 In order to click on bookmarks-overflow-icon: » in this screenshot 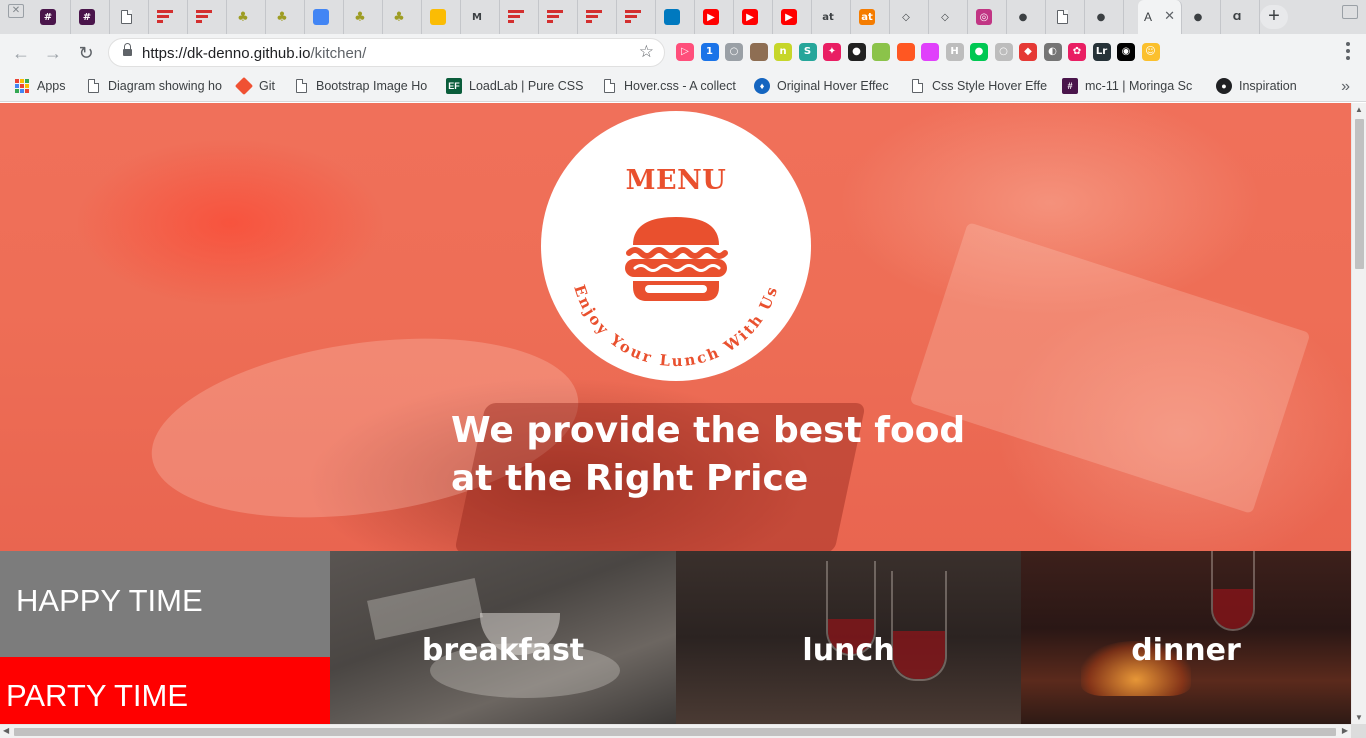, I will do `click(1345, 87)`.